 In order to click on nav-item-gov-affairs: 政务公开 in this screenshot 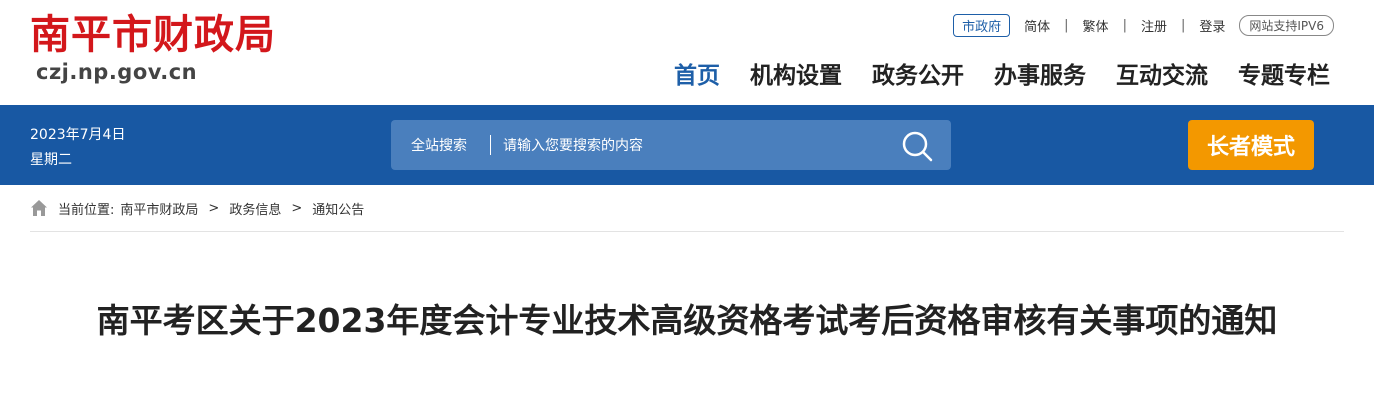, I will do `click(918, 73)`.